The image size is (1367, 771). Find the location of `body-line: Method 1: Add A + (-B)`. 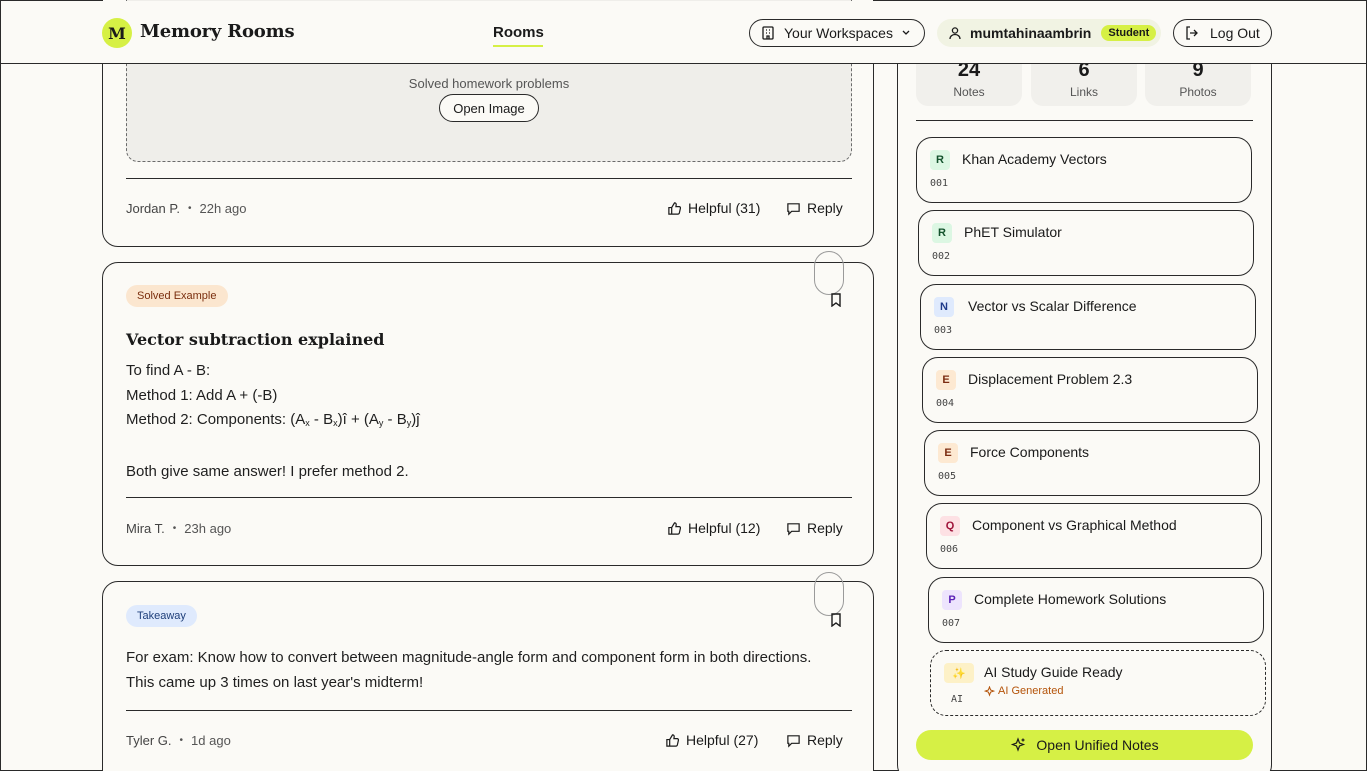

body-line: Method 1: Add A + (-B) is located at coordinates (202, 395).